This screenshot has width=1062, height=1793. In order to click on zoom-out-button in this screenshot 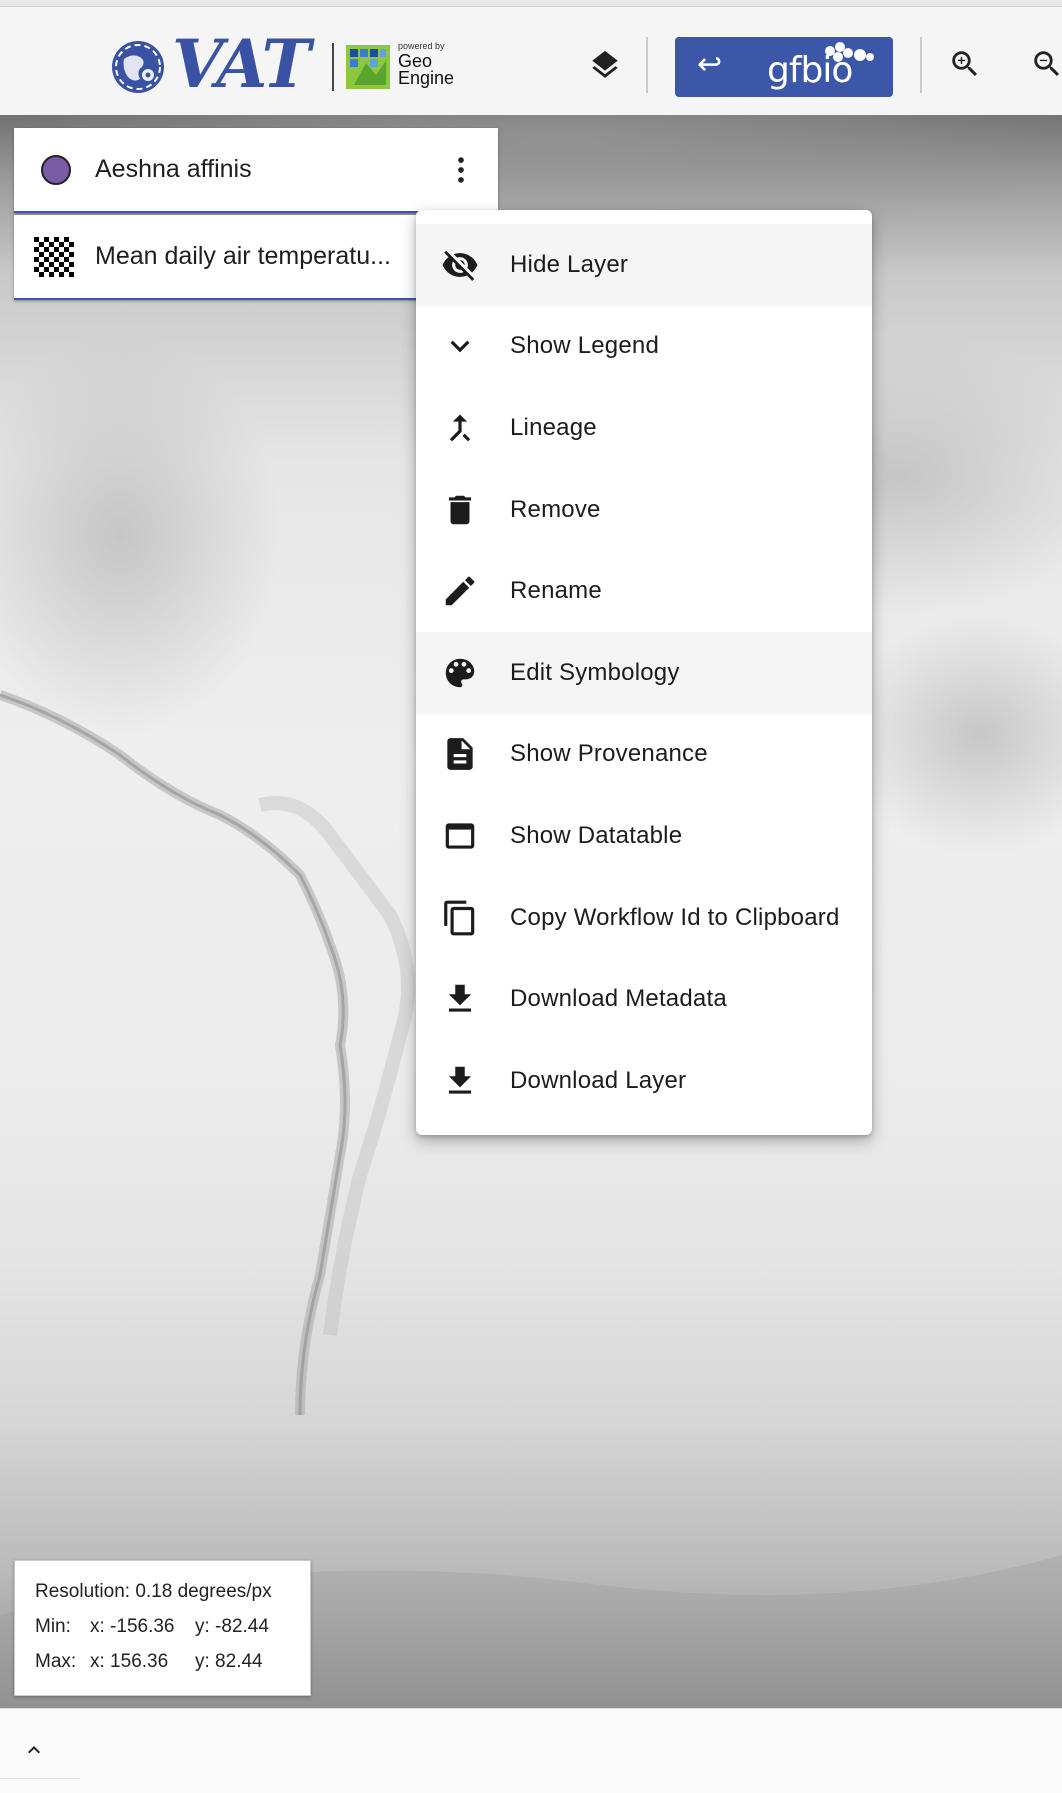, I will do `click(1043, 64)`.